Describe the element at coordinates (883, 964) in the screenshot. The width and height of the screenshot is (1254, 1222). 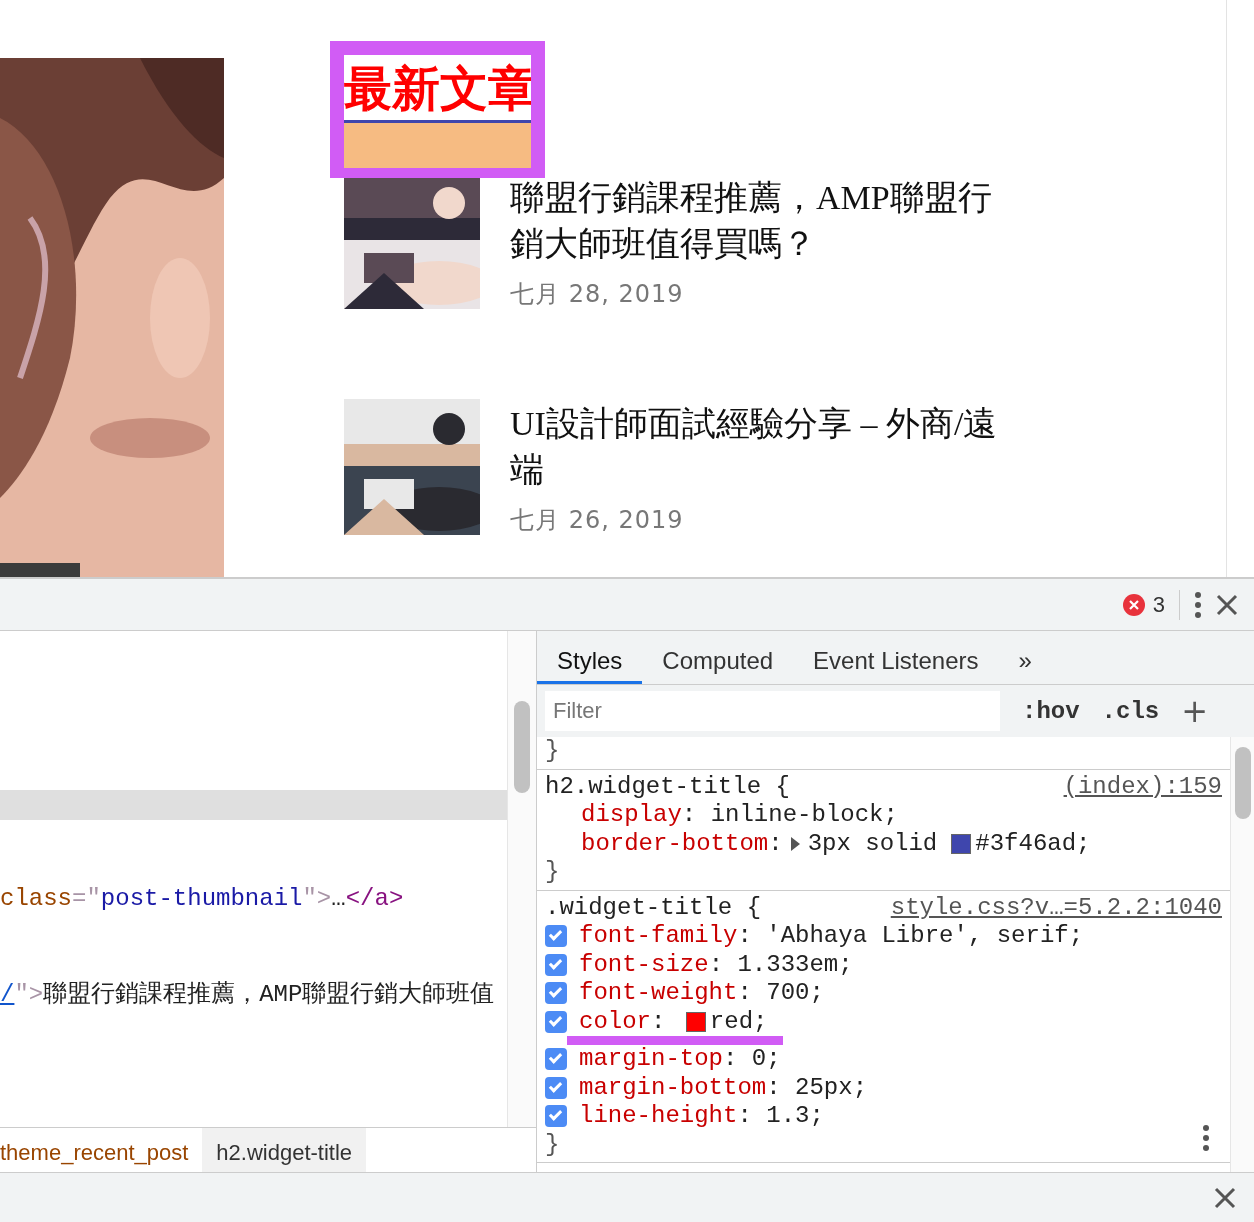
I see `css-declaration: font-size: 1.333em;` at that location.